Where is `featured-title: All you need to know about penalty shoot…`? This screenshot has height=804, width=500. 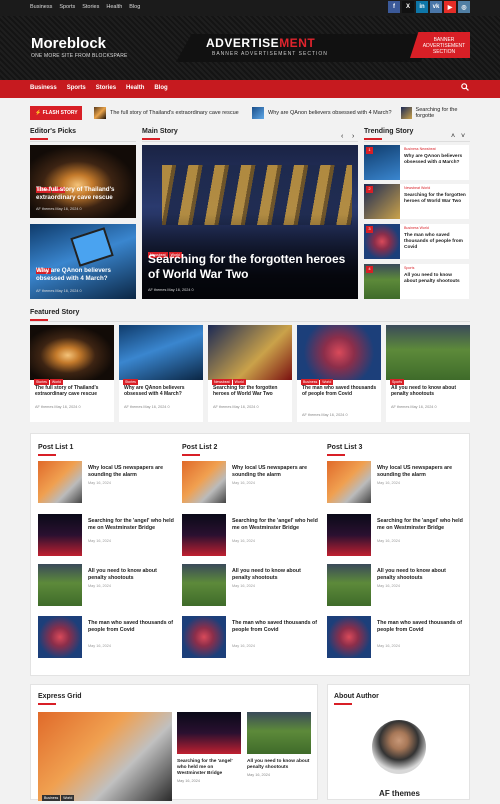 featured-title: All you need to know about penalty shoot… is located at coordinates (429, 391).